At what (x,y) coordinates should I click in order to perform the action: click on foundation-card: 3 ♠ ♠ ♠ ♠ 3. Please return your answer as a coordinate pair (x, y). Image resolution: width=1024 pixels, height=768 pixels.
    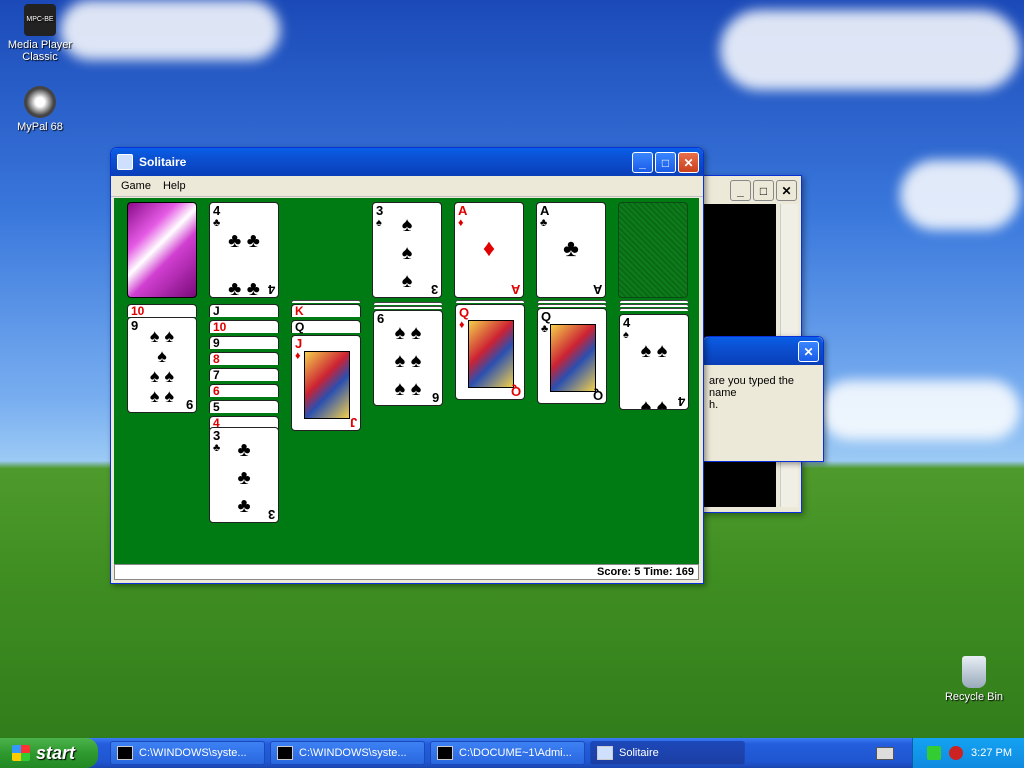
    Looking at the image, I should click on (407, 250).